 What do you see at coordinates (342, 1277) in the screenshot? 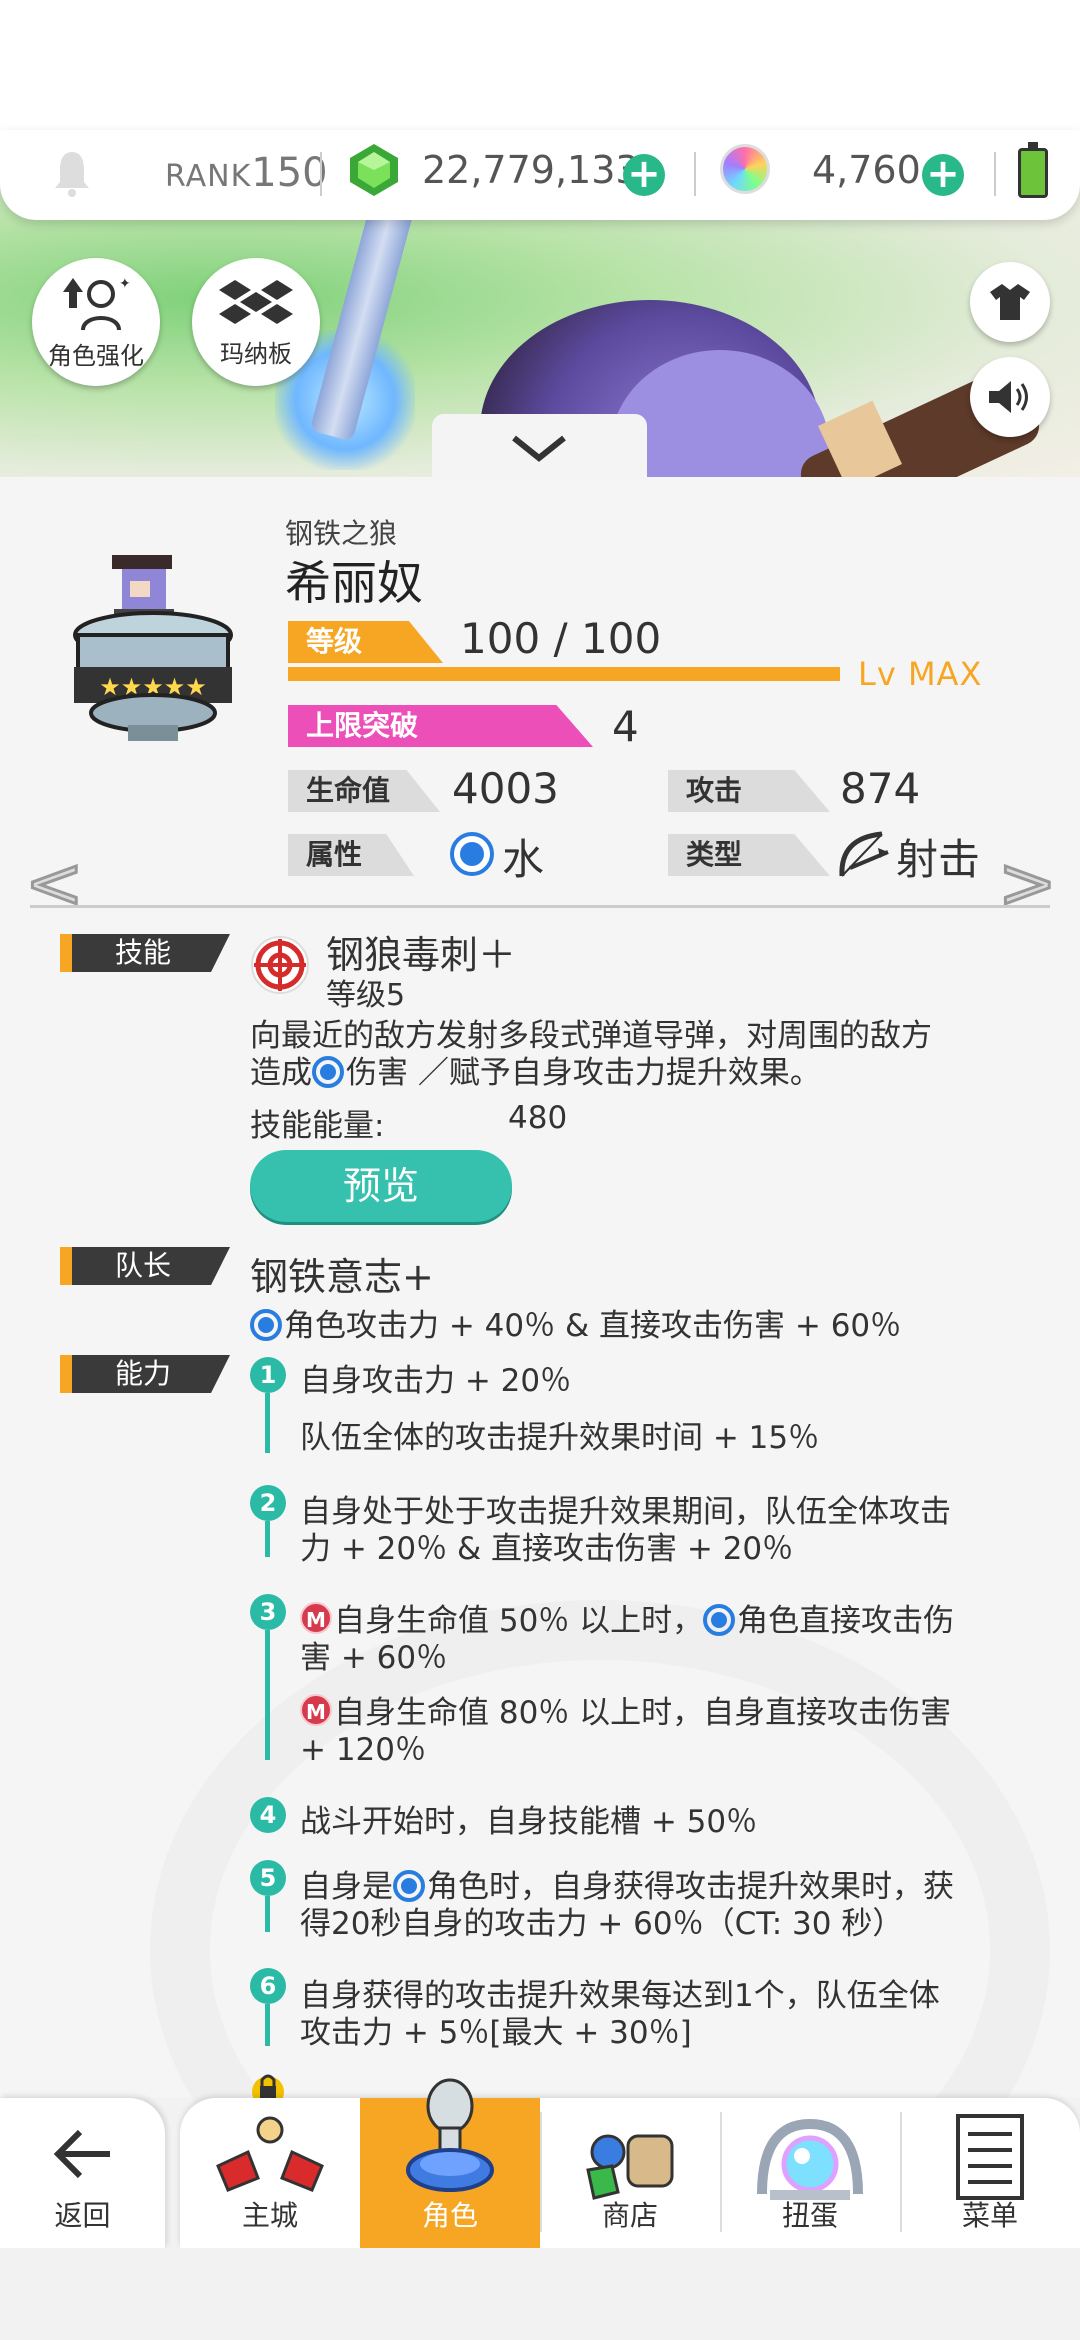
I see `leader-skill-name: 钢铁意志+` at bounding box center [342, 1277].